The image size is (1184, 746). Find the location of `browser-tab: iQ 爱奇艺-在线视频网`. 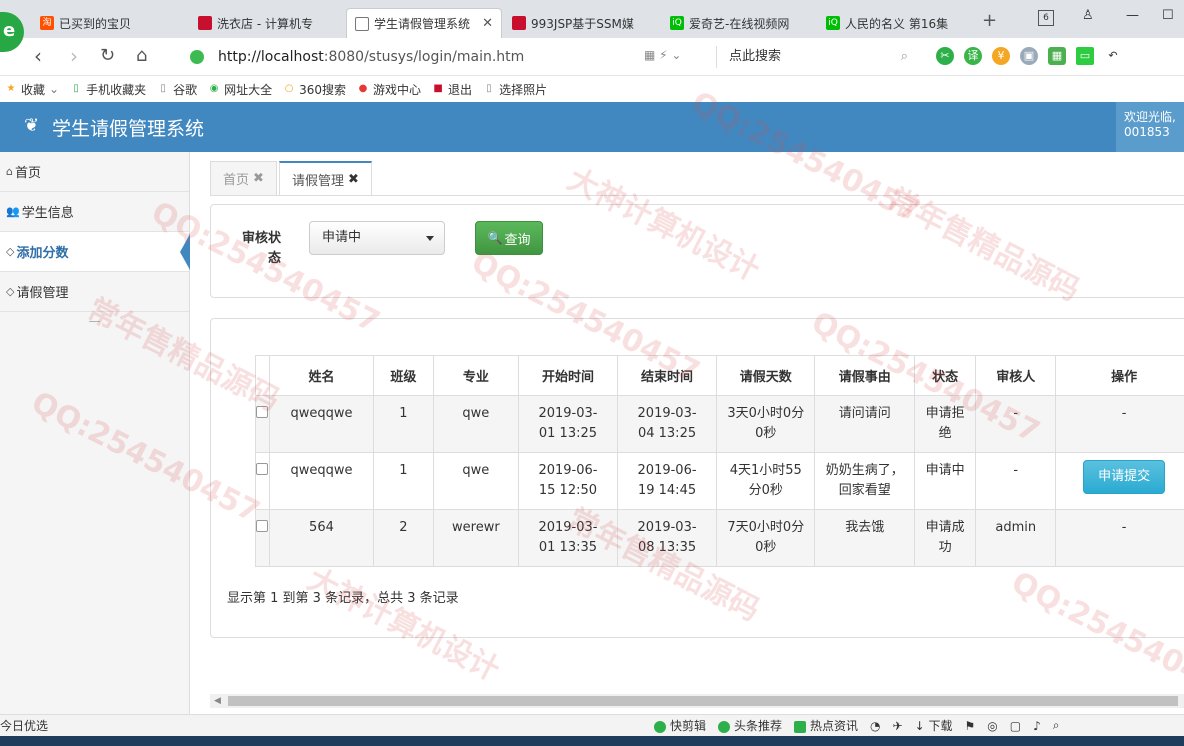

browser-tab: iQ 爱奇艺-在线视频网 is located at coordinates (737, 23).